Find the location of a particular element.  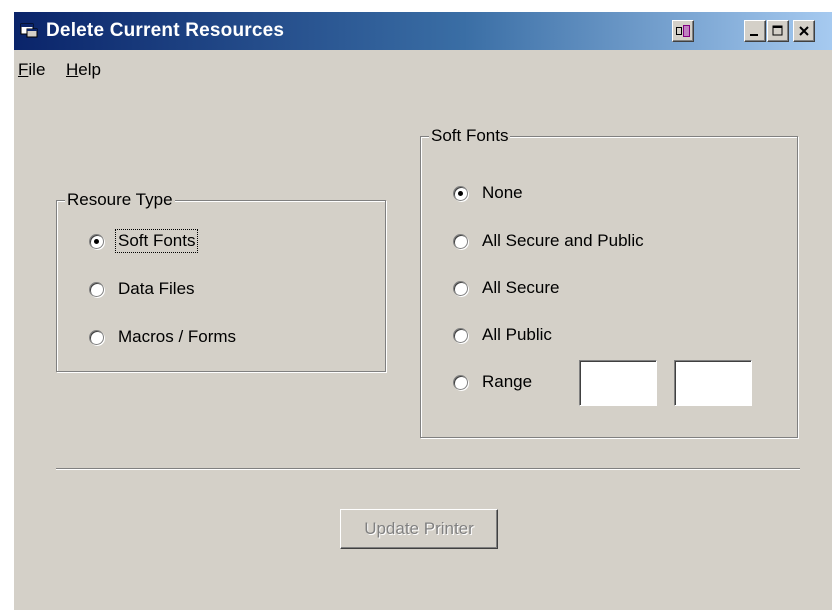

radio-label: All Secure is located at coordinates (521, 287).